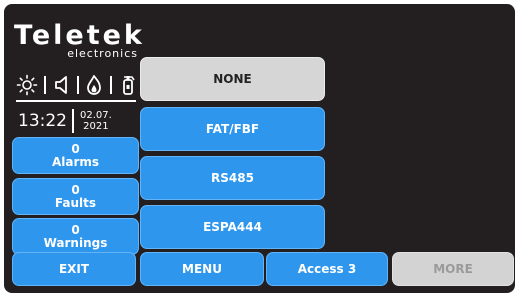 The height and width of the screenshot is (297, 520). Describe the element at coordinates (75, 189) in the screenshot. I see `faults-count: 0` at that location.